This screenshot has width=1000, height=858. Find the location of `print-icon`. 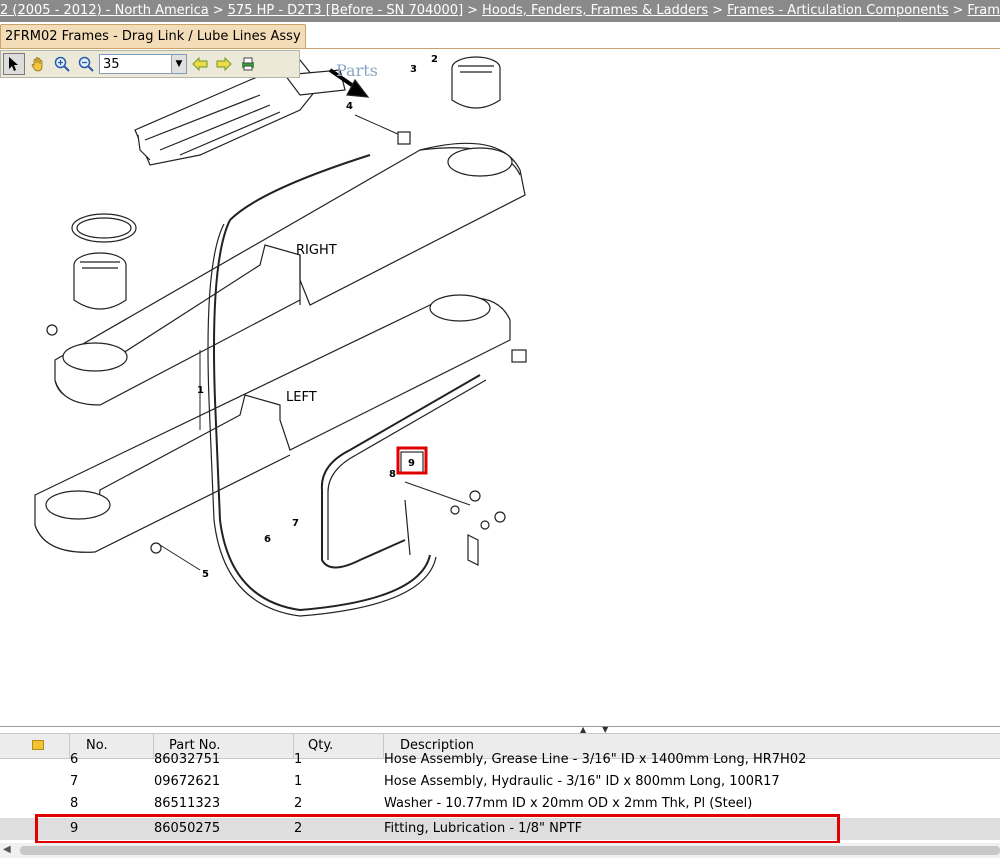

print-icon is located at coordinates (248, 64).